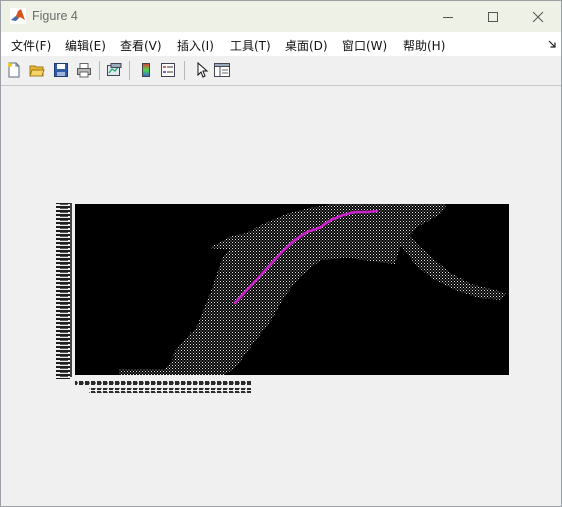 The image size is (562, 507). What do you see at coordinates (85, 45) in the screenshot?
I see `menu-edit: 编辑(E)` at bounding box center [85, 45].